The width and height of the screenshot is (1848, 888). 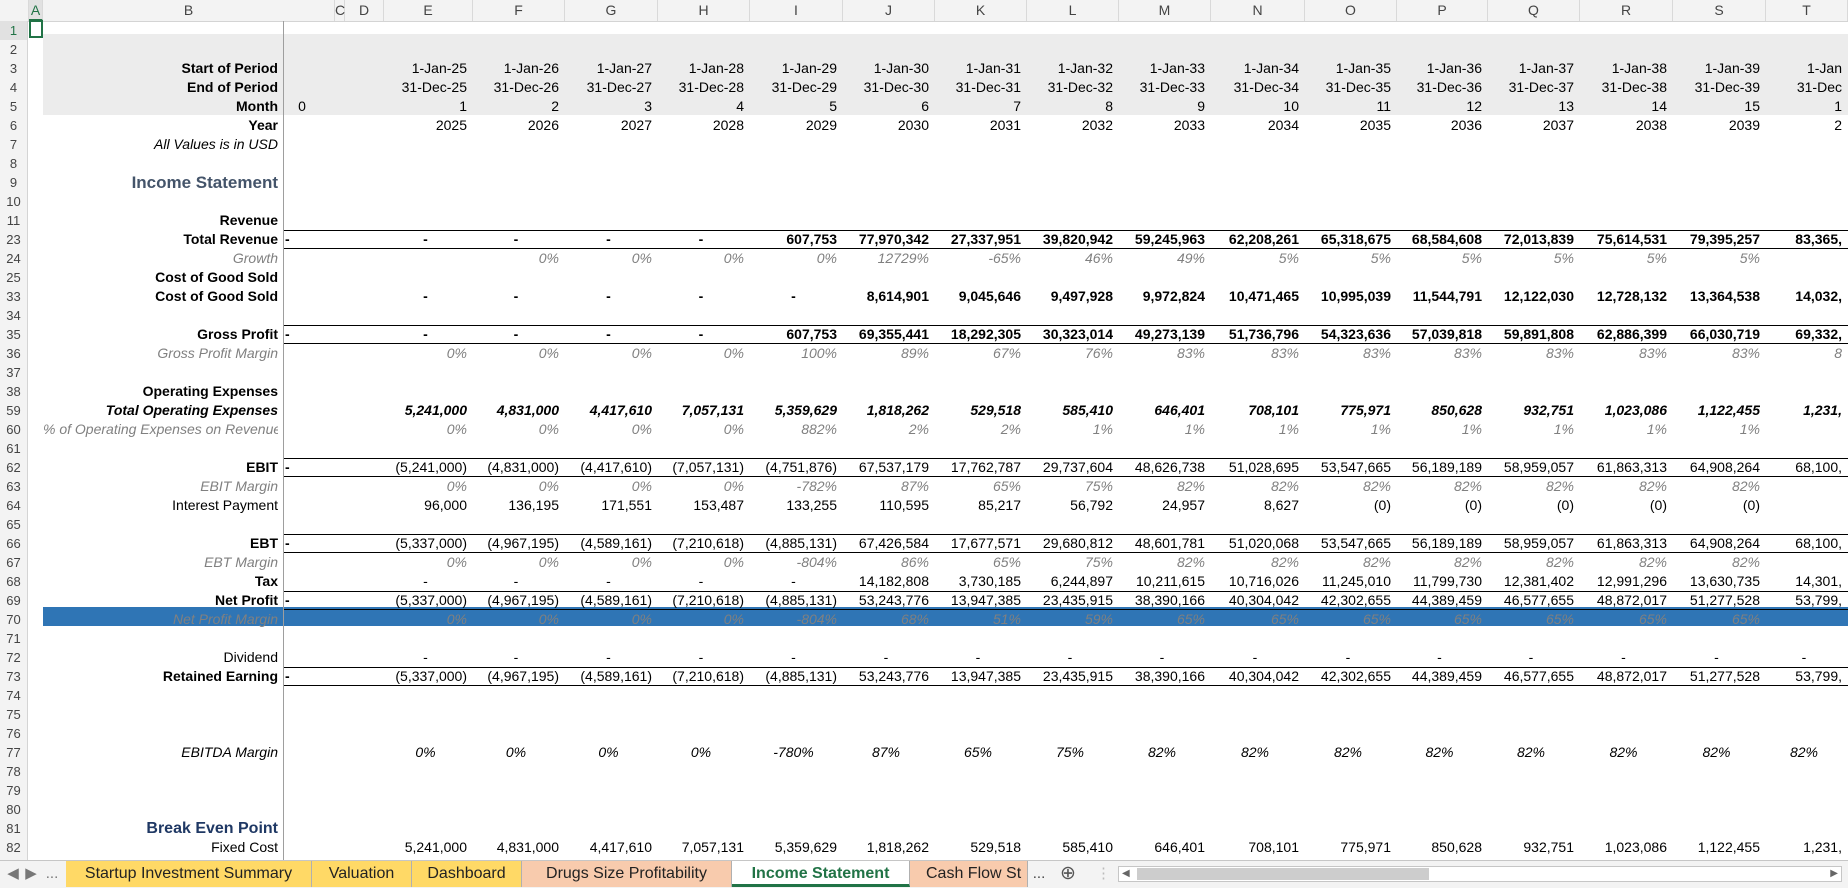 I want to click on tab-cash-flow-statement: Cash Flow St, so click(x=969, y=874).